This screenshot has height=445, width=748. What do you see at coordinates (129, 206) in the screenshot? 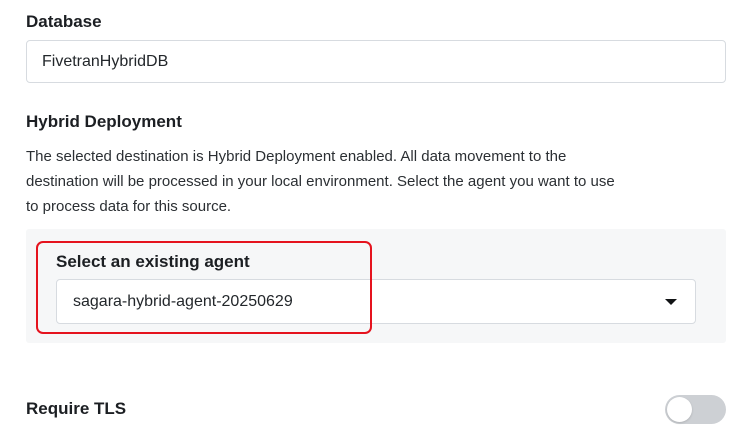
I see `description-line-3: to process data for this source.` at bounding box center [129, 206].